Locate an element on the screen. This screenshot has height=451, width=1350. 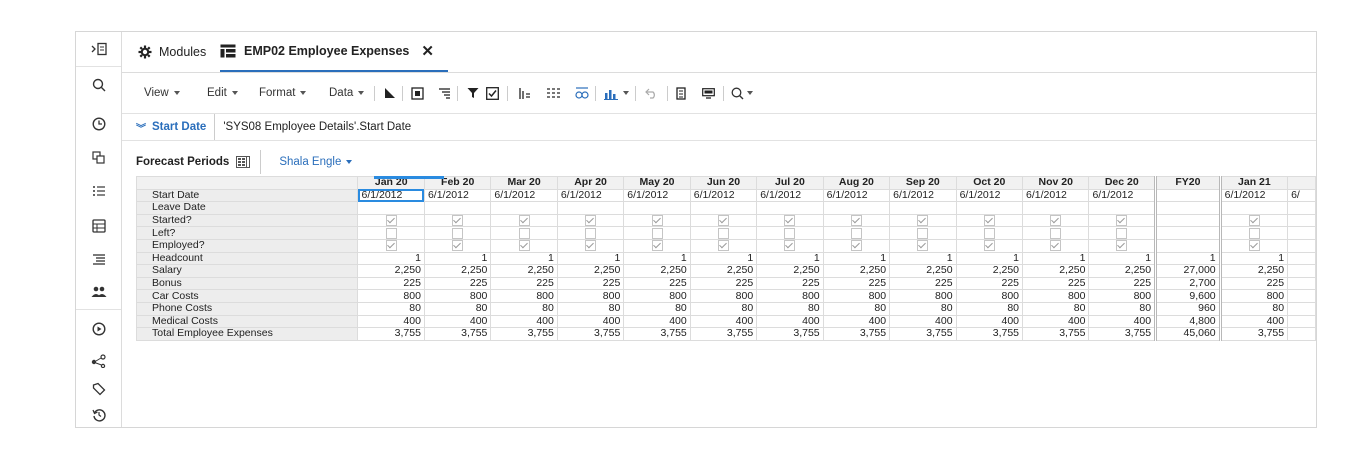
freeze-icon is located at coordinates (390, 93).